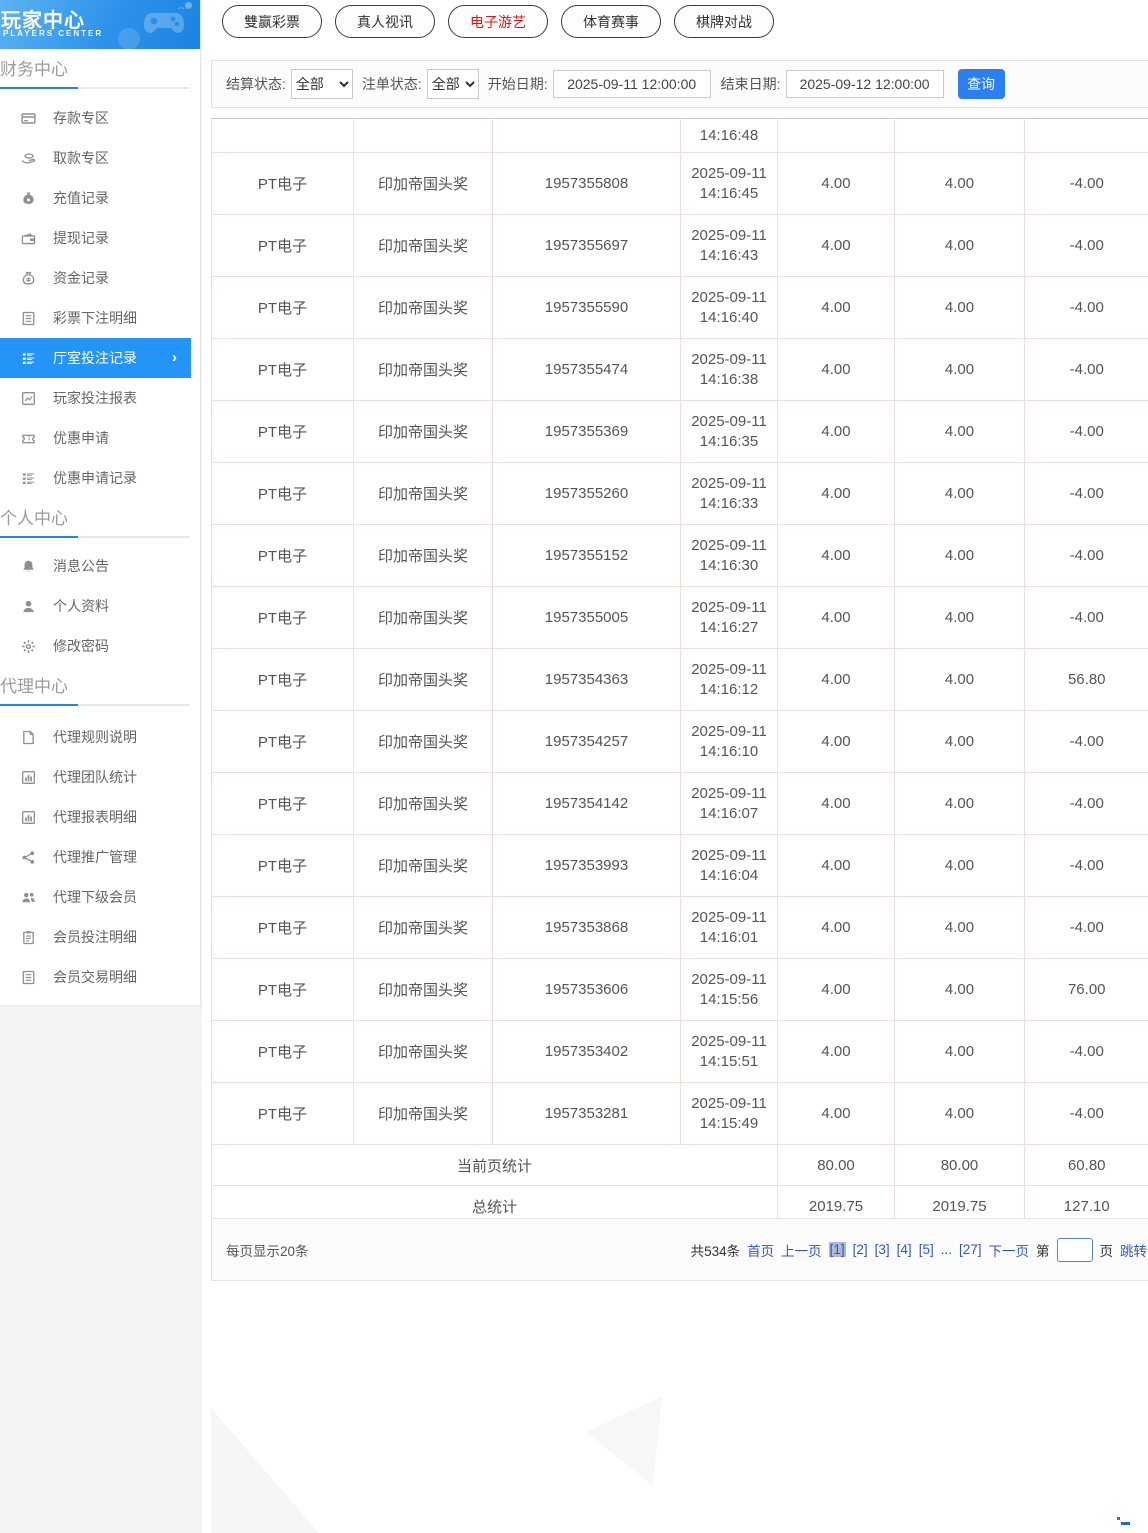  I want to click on sidebar-item: 优惠申请记录, so click(100, 478).